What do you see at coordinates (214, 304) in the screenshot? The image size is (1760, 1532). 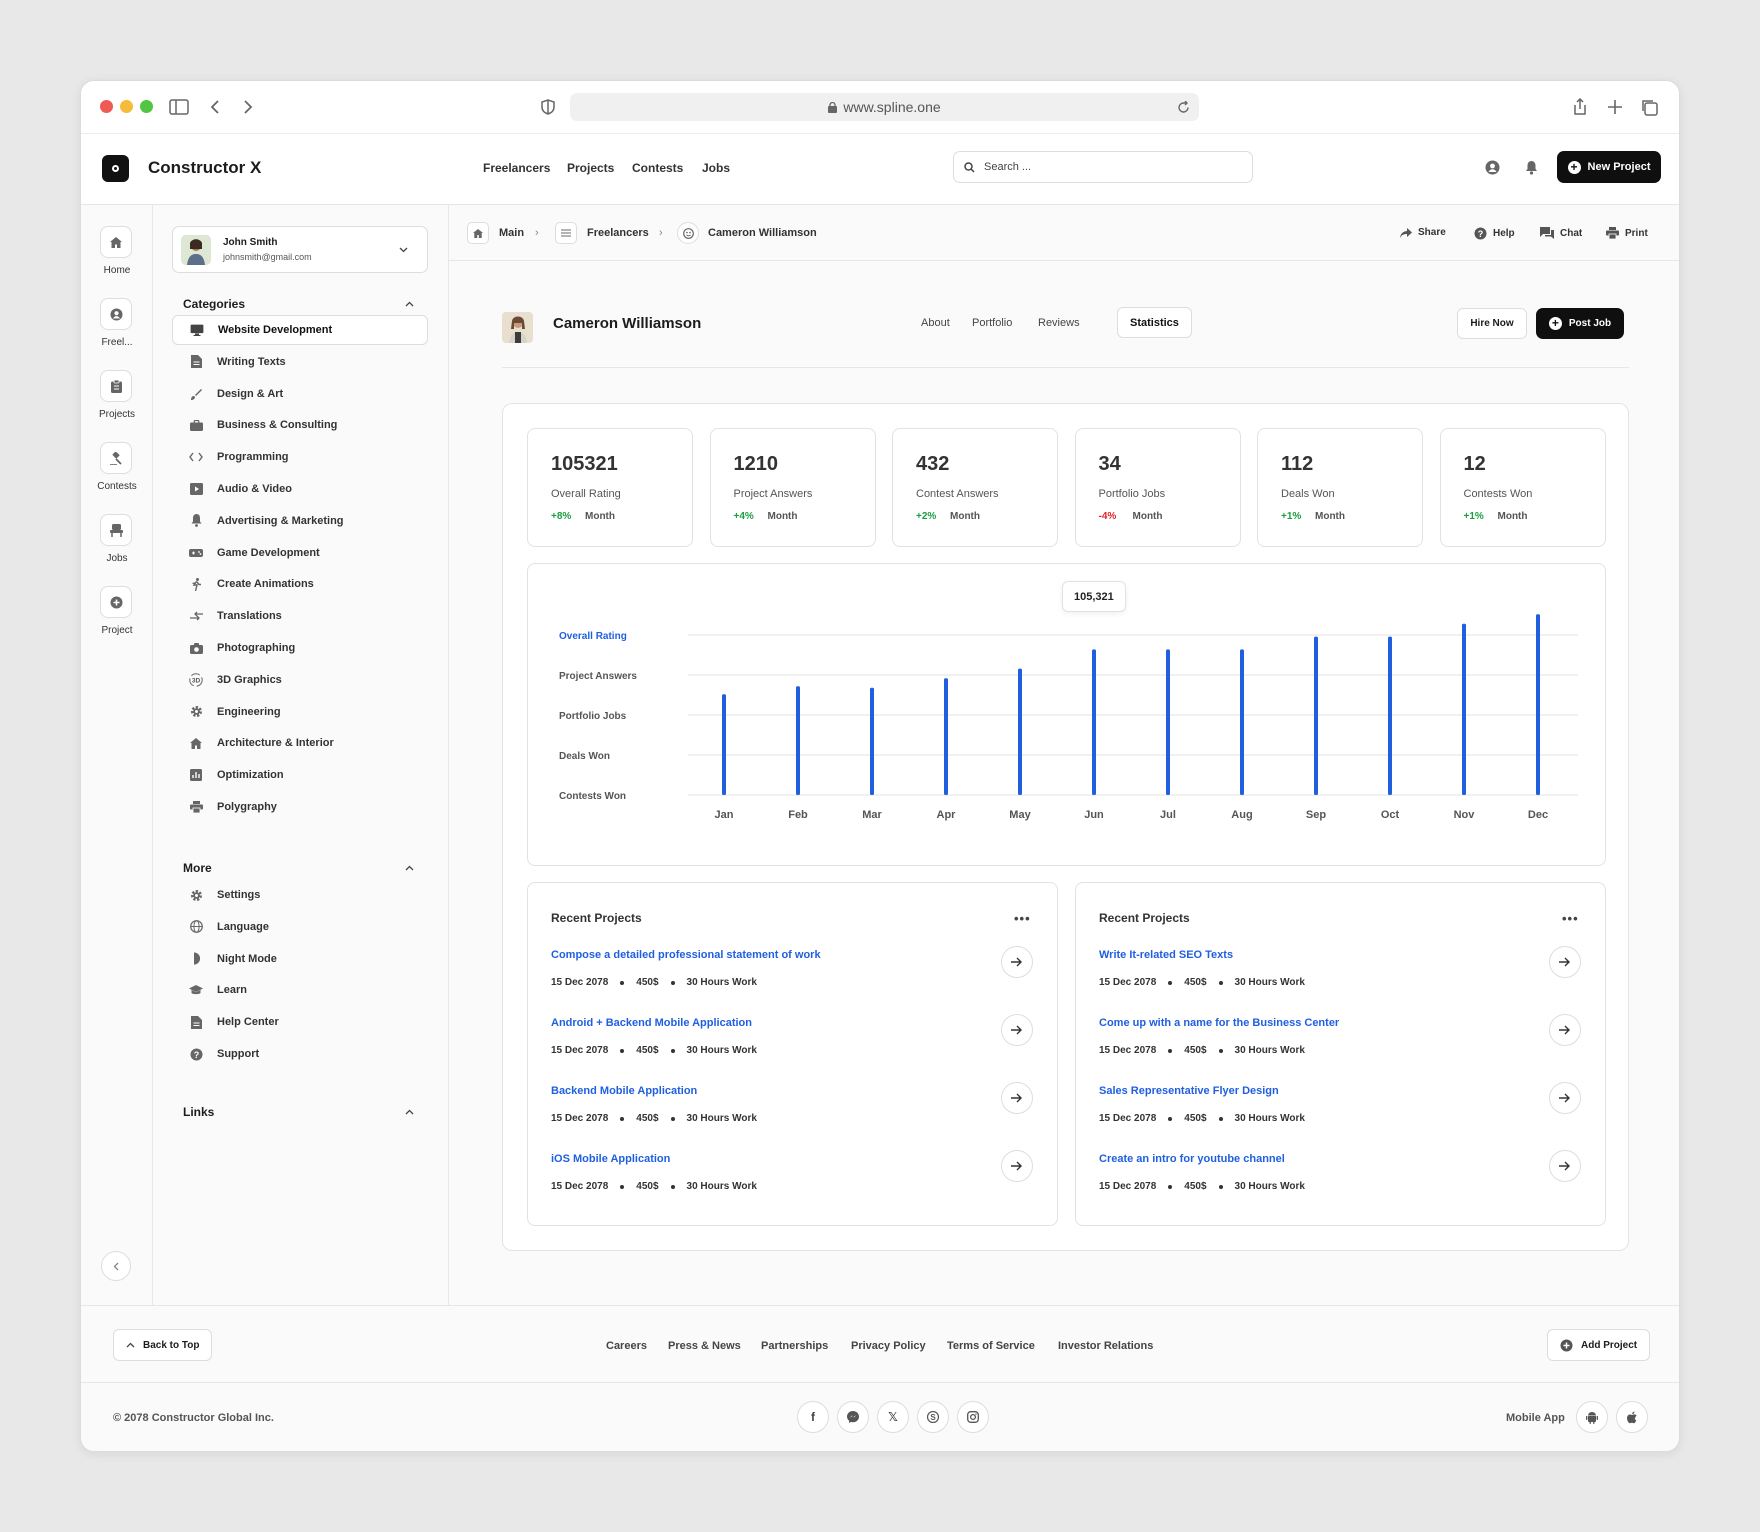 I see `categories-heading: Categories` at bounding box center [214, 304].